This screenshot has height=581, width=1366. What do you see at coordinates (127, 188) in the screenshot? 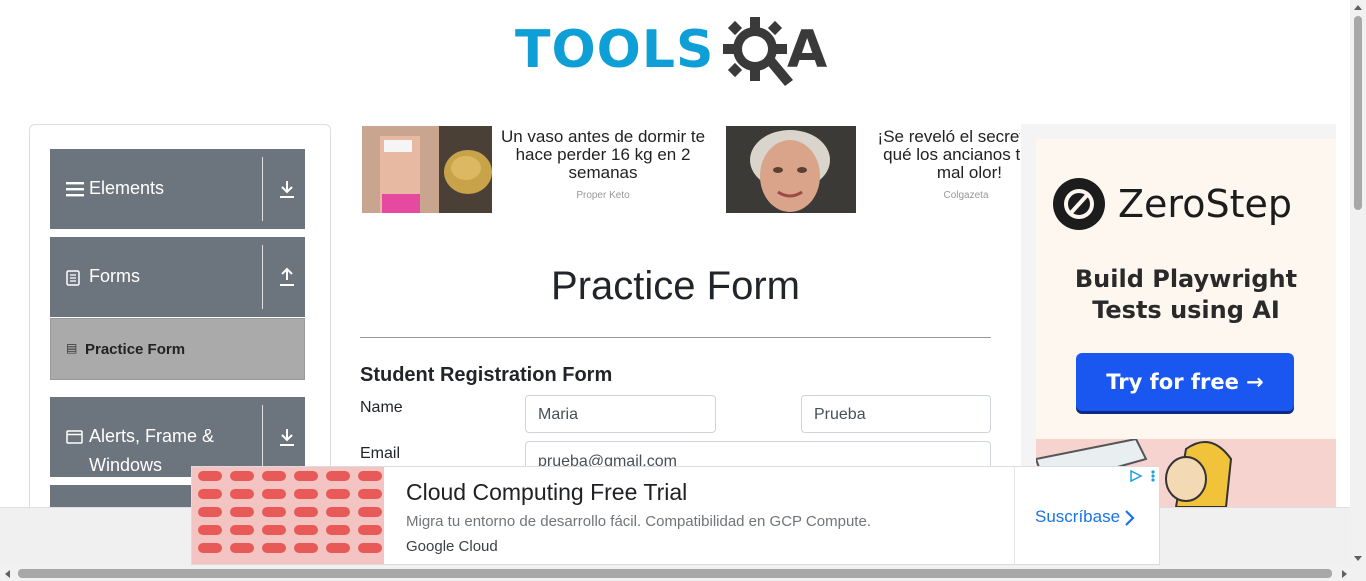
I see `sidebar-group-label: Elements` at bounding box center [127, 188].